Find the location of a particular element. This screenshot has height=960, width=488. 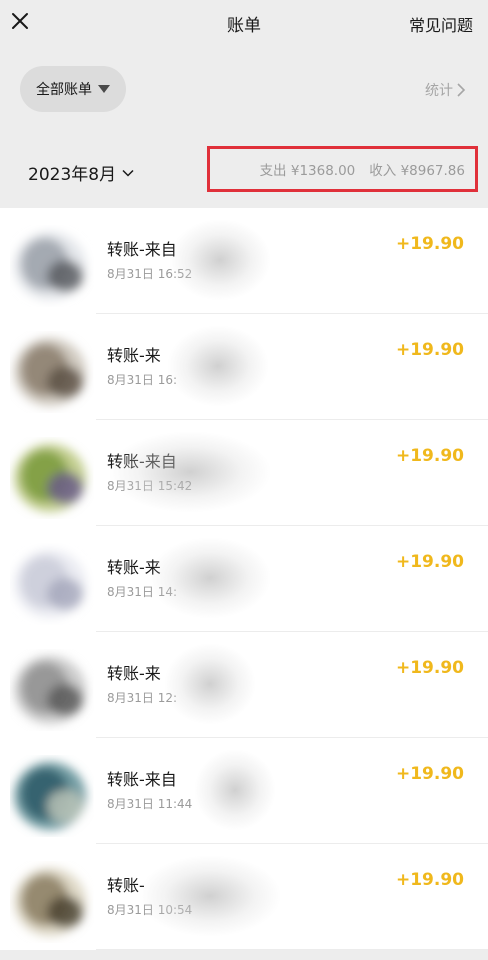

transaction-row: 转账-来 8月31日 16: +19.90 is located at coordinates (244, 367).